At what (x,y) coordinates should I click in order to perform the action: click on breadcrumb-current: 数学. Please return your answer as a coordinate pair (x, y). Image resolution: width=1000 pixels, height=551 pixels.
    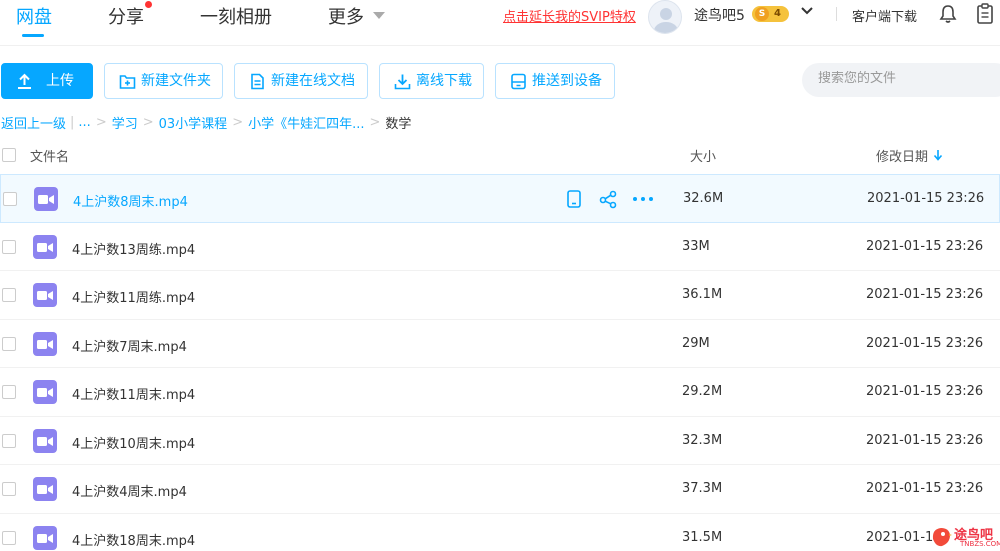
    Looking at the image, I should click on (398, 124).